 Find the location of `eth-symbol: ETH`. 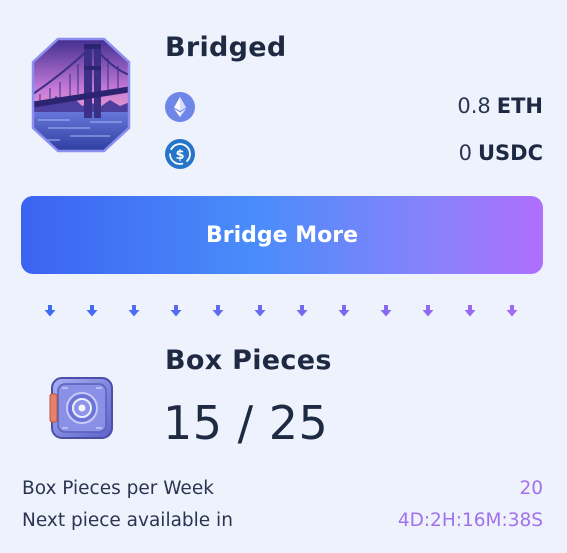

eth-symbol: ETH is located at coordinates (519, 106).